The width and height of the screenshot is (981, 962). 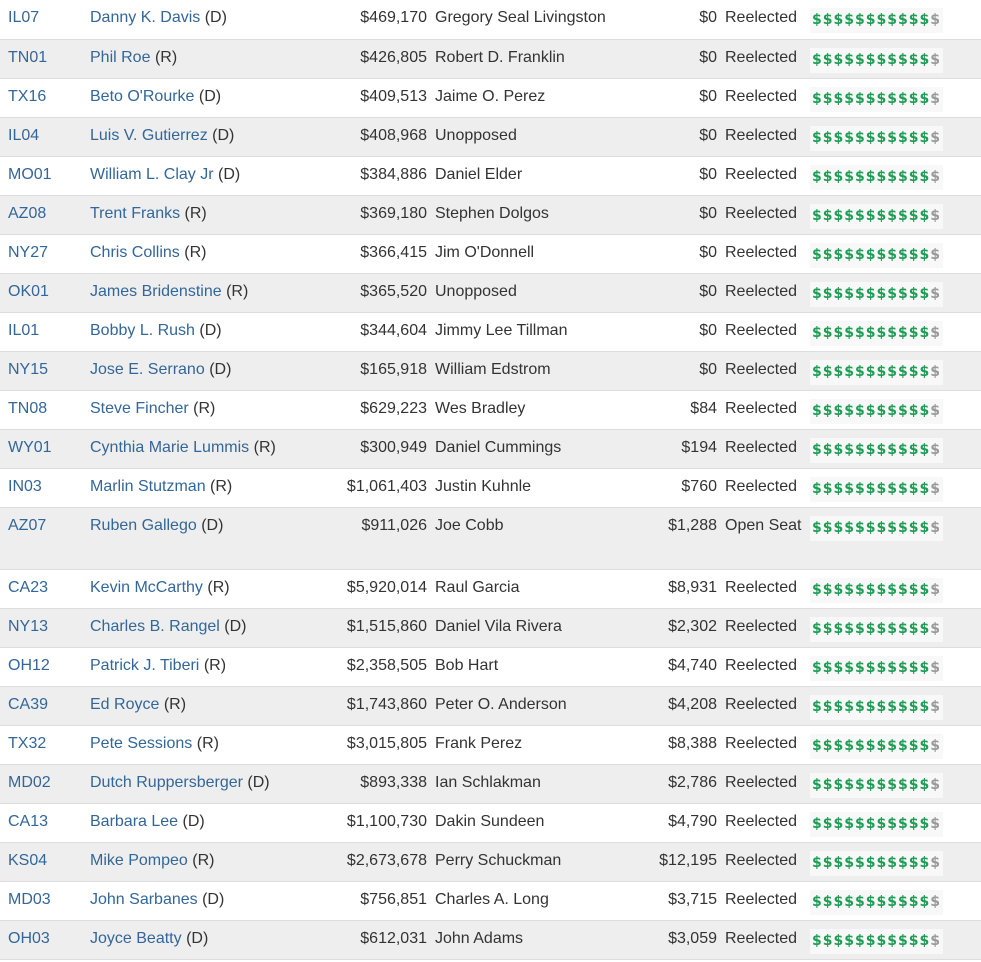 I want to click on challenger-raised: $1,288, so click(x=690, y=538).